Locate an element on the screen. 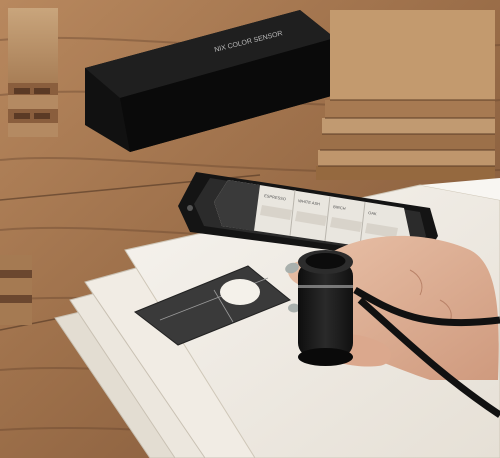 This screenshot has height=458, width=500. color-sensor-device is located at coordinates (325, 308).